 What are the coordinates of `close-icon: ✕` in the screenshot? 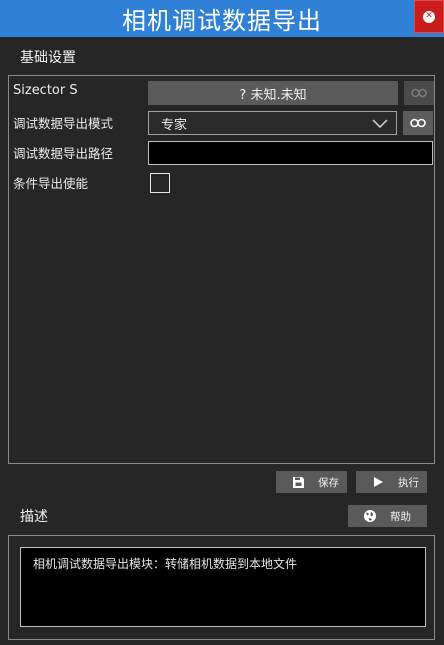 It's located at (429, 16).